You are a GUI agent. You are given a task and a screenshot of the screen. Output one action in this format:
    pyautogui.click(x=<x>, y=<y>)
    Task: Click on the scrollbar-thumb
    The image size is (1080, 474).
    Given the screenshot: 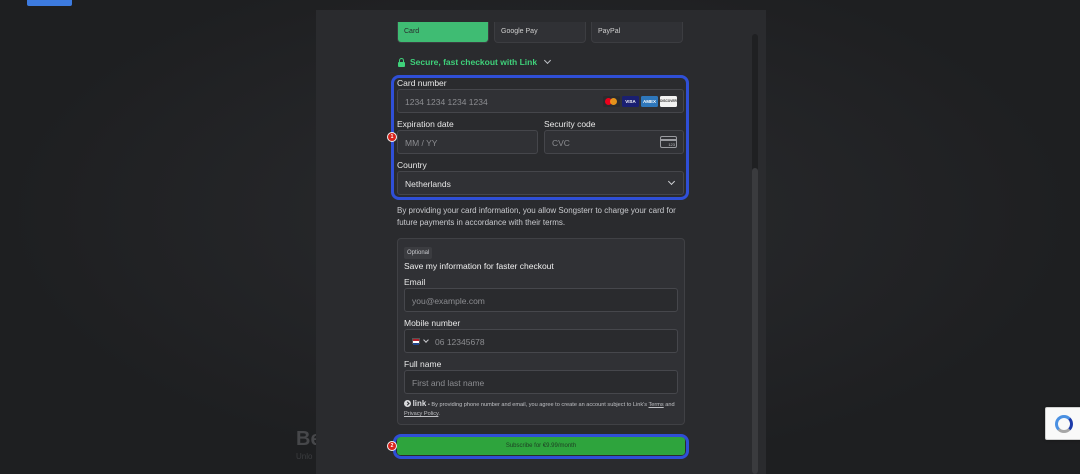 What is the action you would take?
    pyautogui.click(x=755, y=321)
    